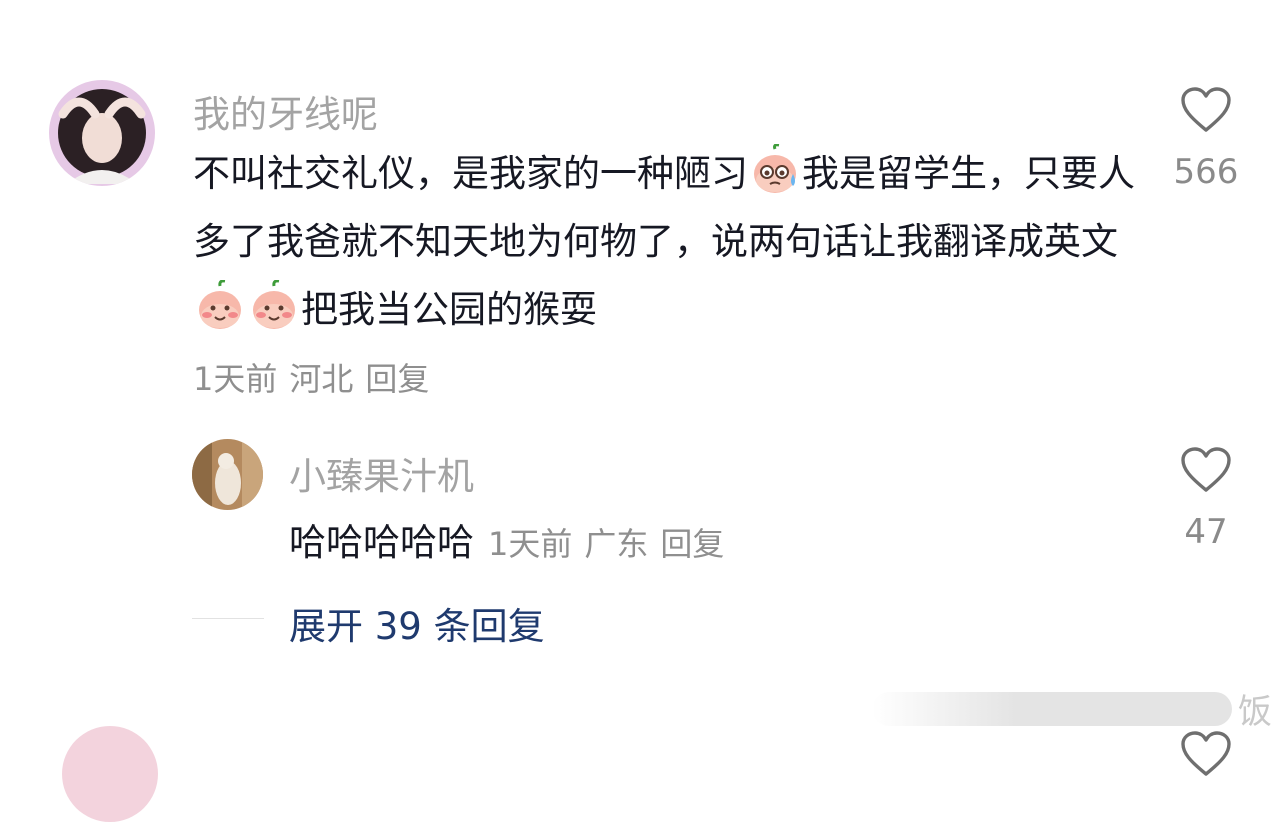 The image size is (1284, 822). I want to click on reply-like-button, so click(1206, 470).